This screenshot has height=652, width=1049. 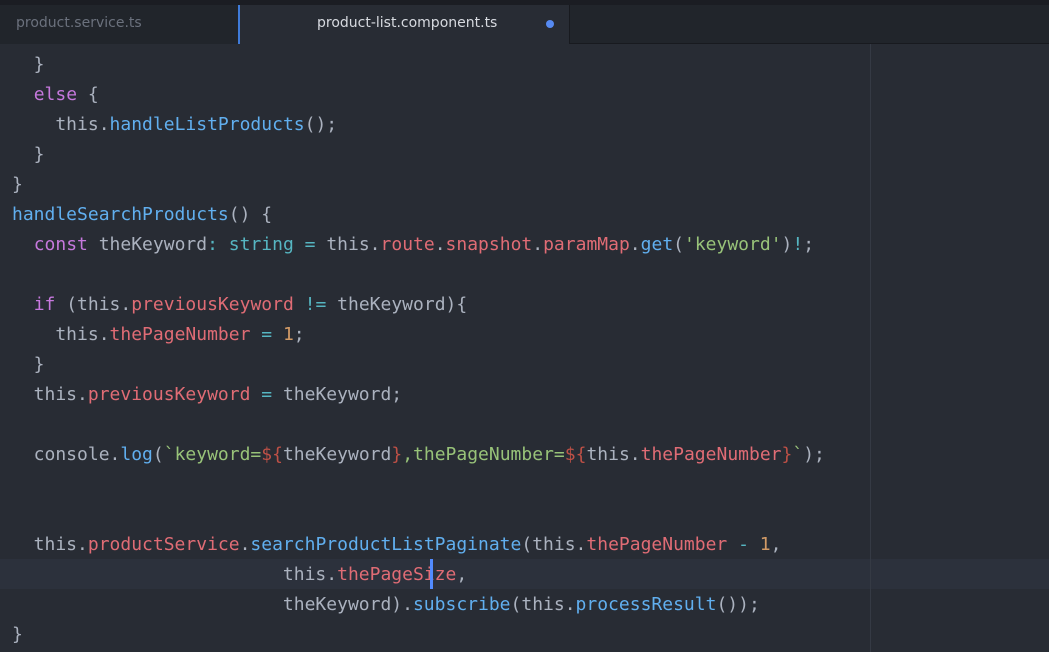 What do you see at coordinates (163, 544) in the screenshot?
I see `code-token: productService` at bounding box center [163, 544].